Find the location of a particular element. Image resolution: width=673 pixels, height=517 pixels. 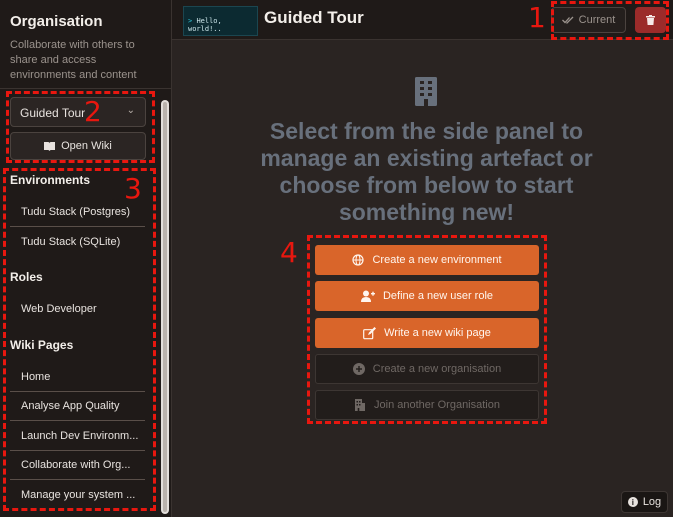

building-icon is located at coordinates (426, 91).